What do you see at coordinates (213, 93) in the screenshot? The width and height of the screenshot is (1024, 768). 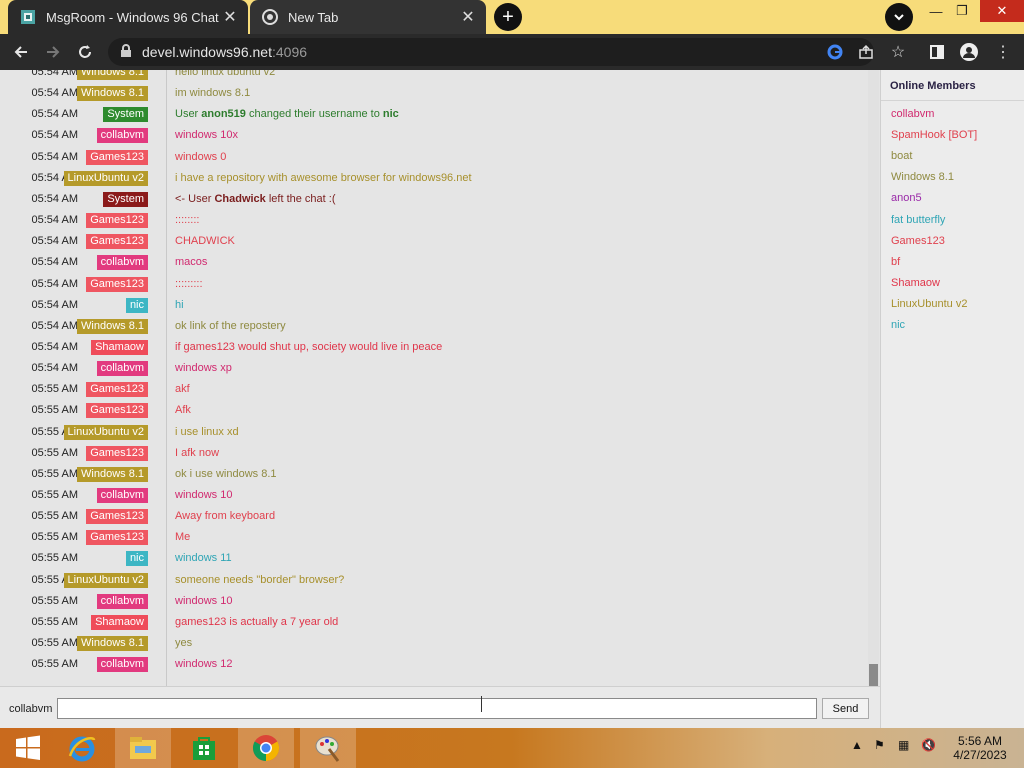 I see `message-text: im windows 8.1` at bounding box center [213, 93].